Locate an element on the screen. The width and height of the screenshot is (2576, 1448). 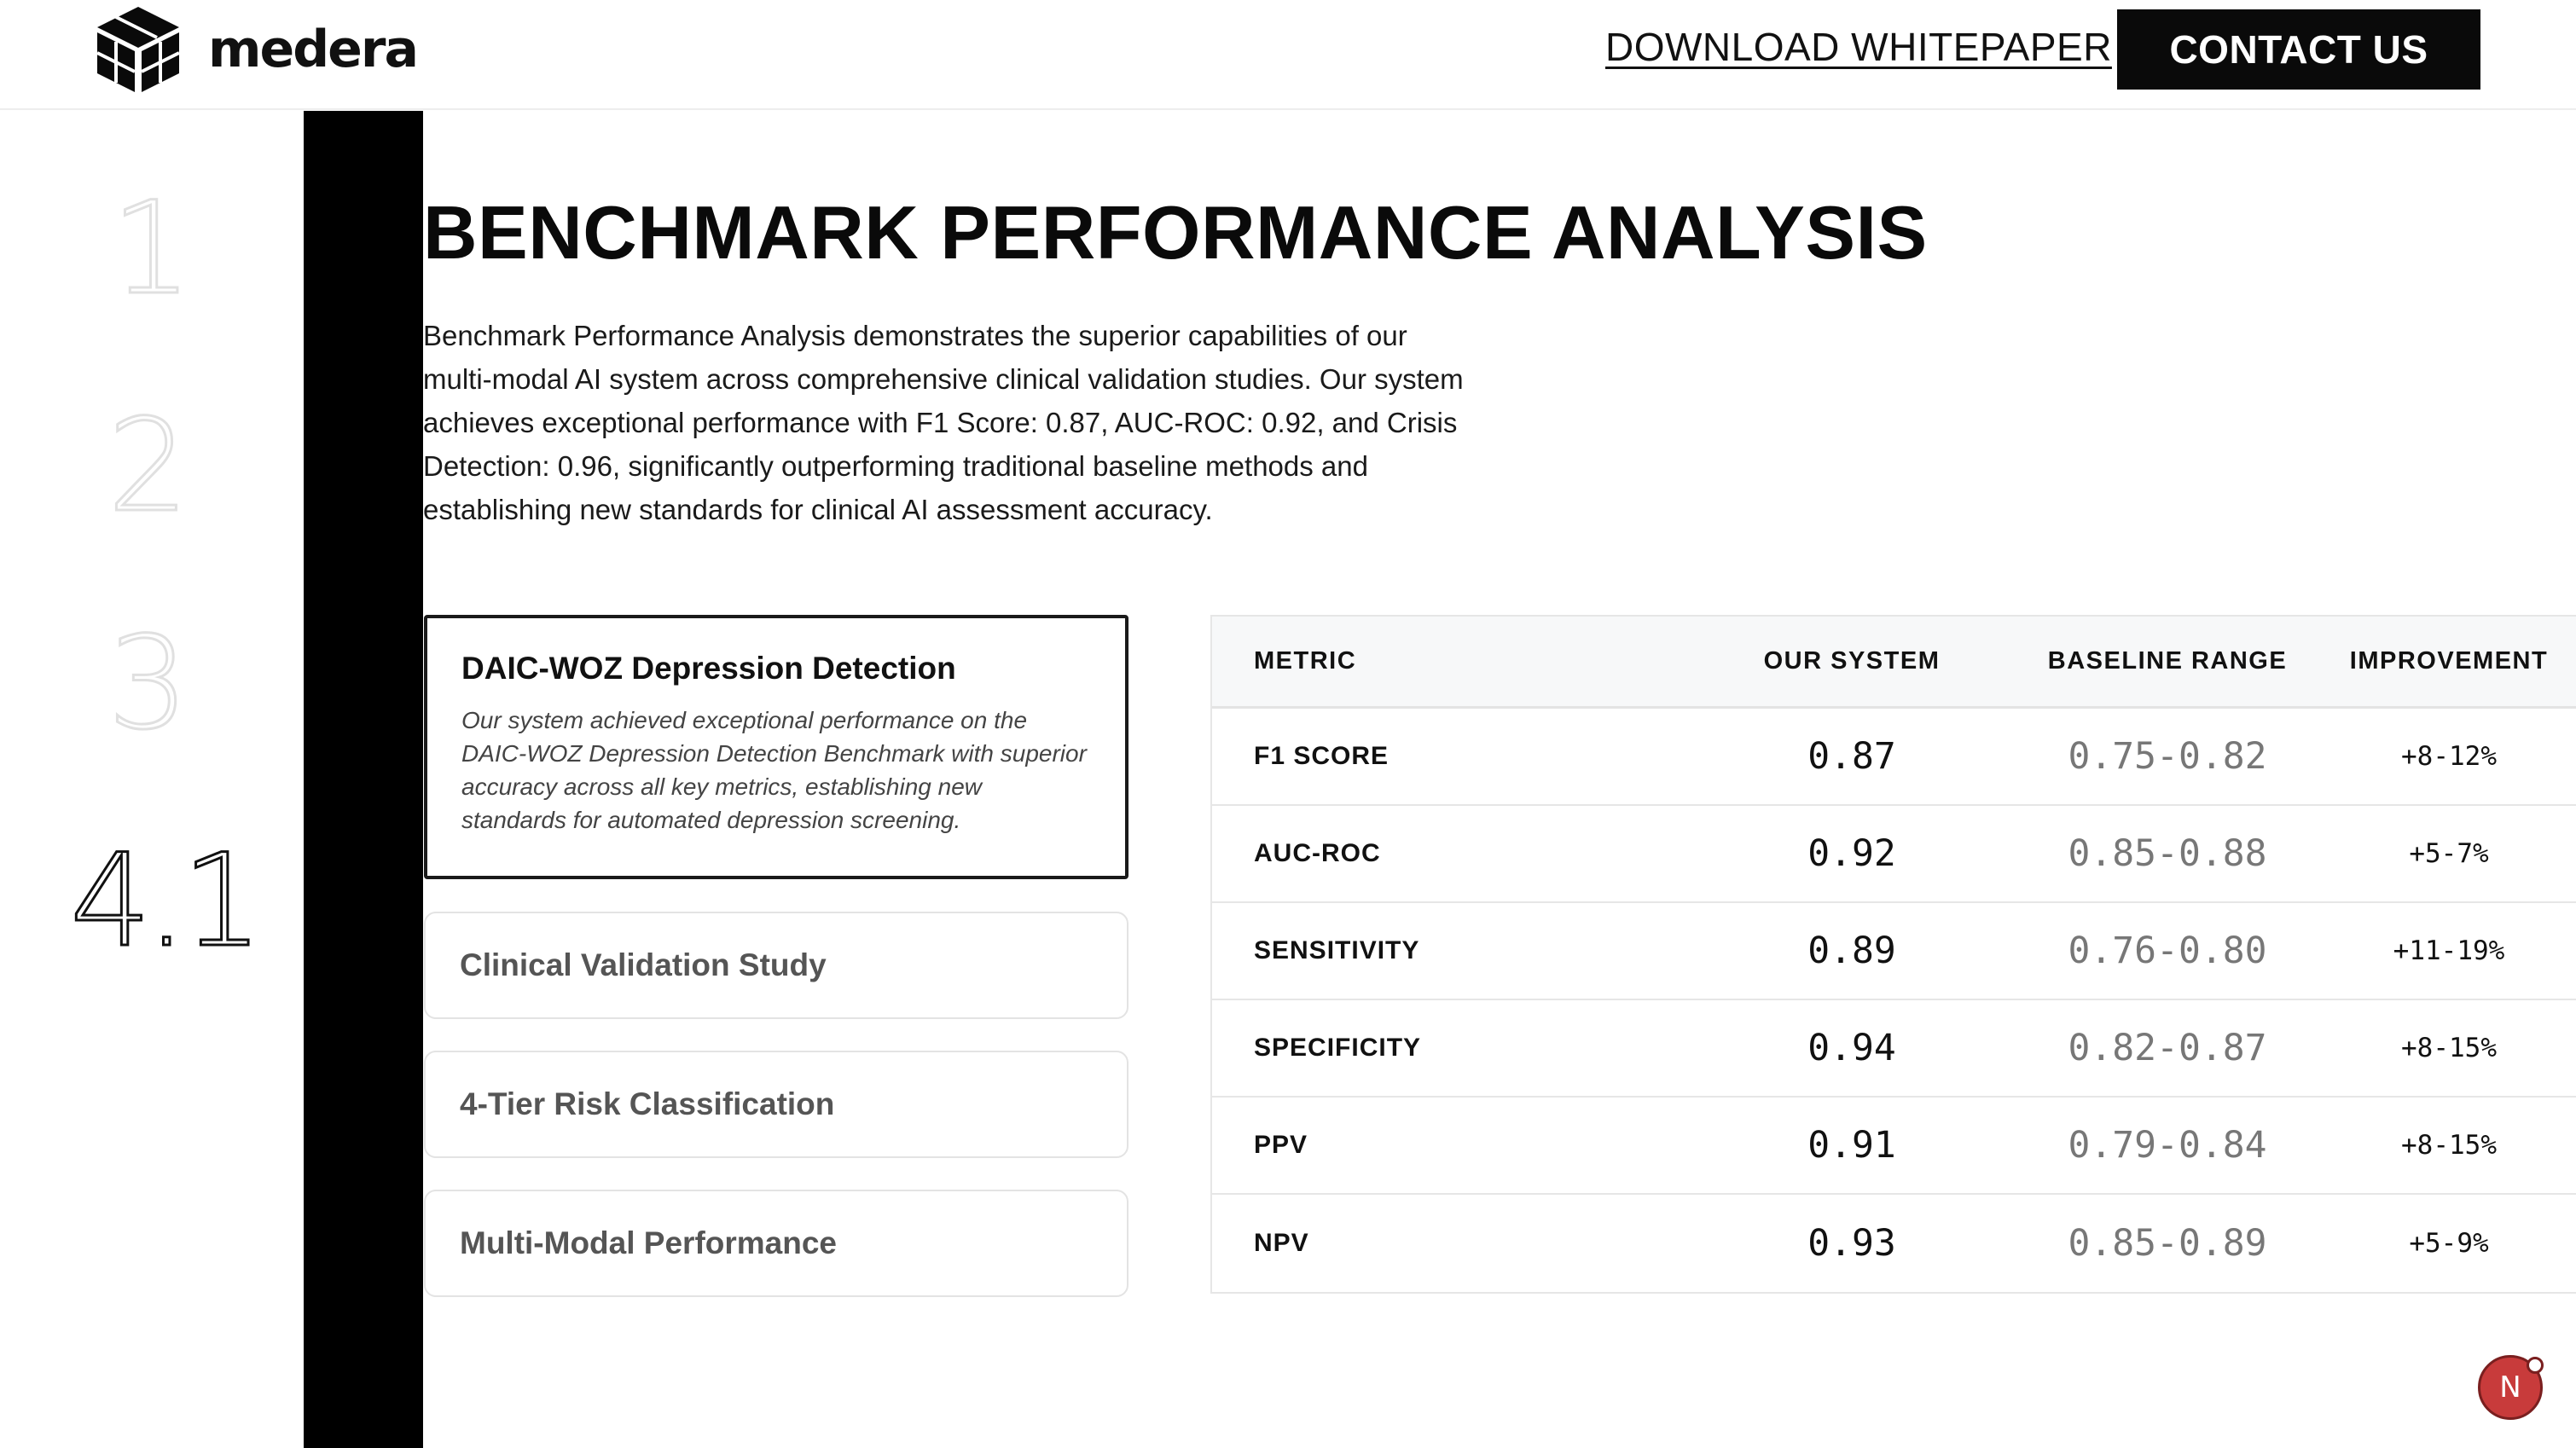
header-baseline-range: BASELINE RANGE is located at coordinates (2167, 661).